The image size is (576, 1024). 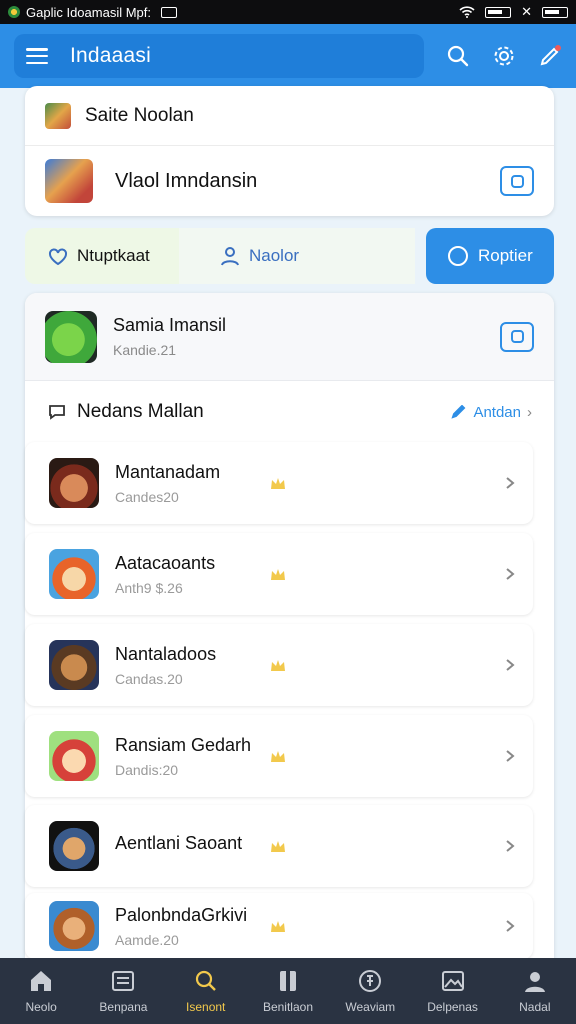 I want to click on nav-item-book: Benitlaon, so click(x=288, y=991).